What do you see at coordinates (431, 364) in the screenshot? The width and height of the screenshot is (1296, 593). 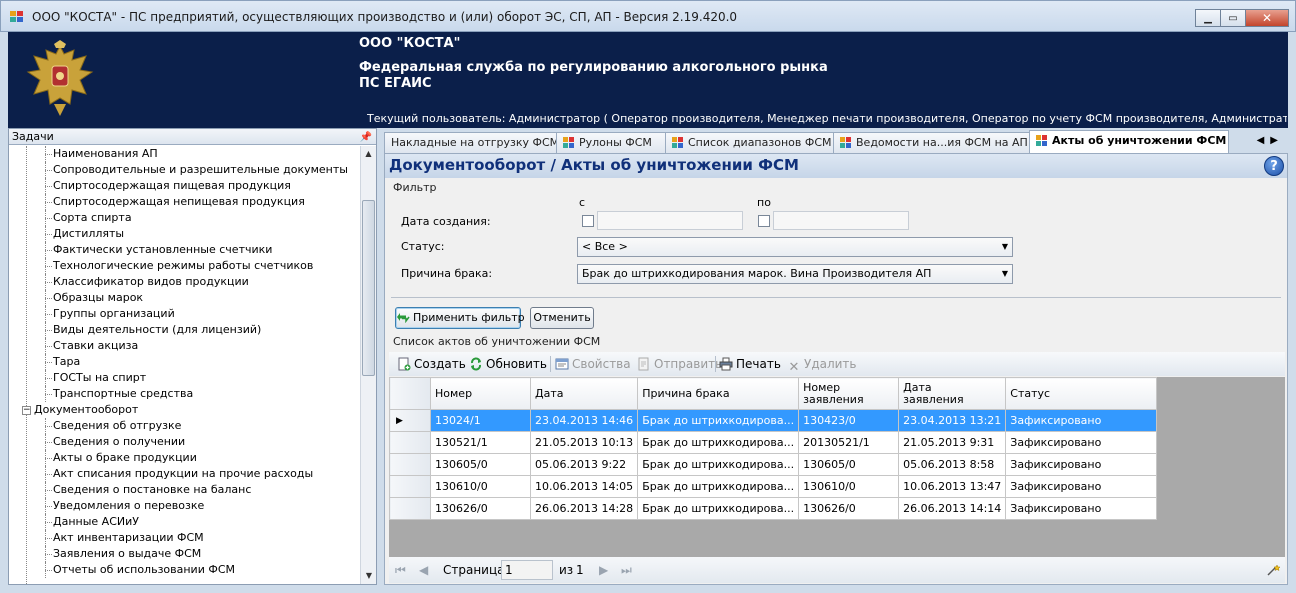 I see `create-button: Создать` at bounding box center [431, 364].